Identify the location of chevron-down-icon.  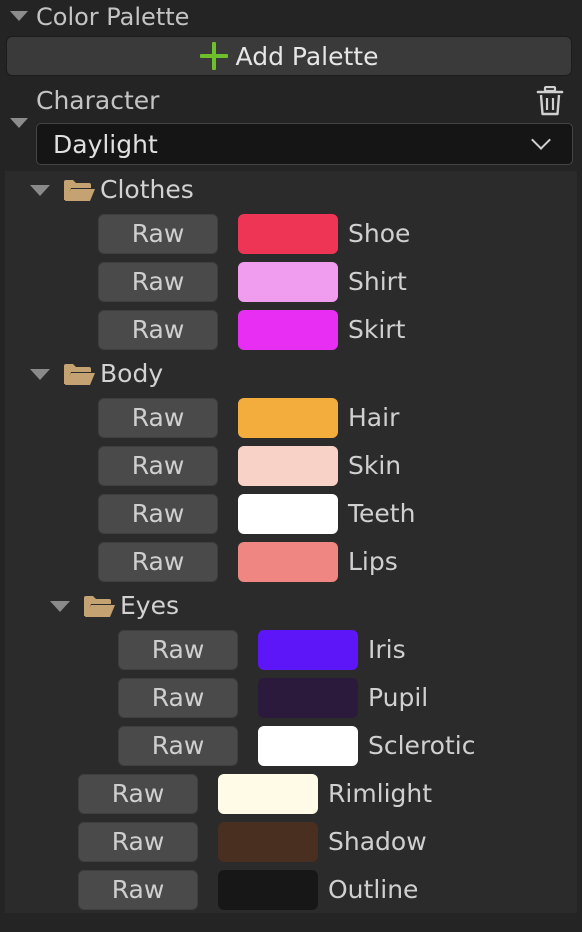
(541, 140).